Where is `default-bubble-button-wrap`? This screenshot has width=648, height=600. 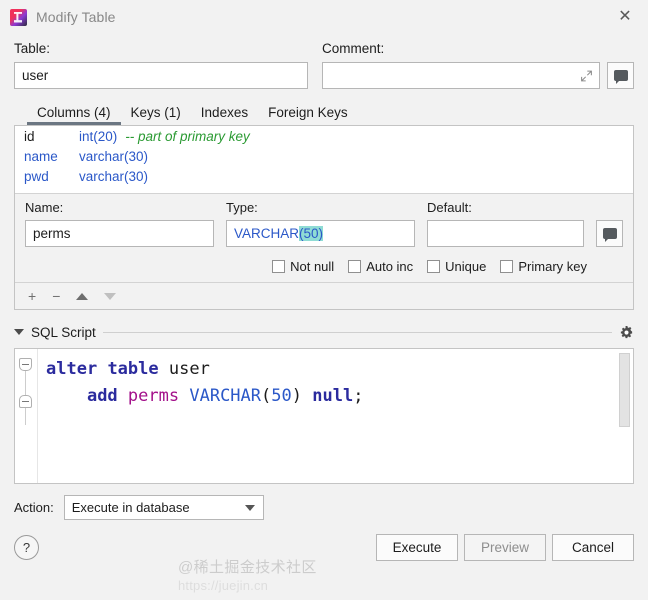 default-bubble-button-wrap is located at coordinates (609, 233).